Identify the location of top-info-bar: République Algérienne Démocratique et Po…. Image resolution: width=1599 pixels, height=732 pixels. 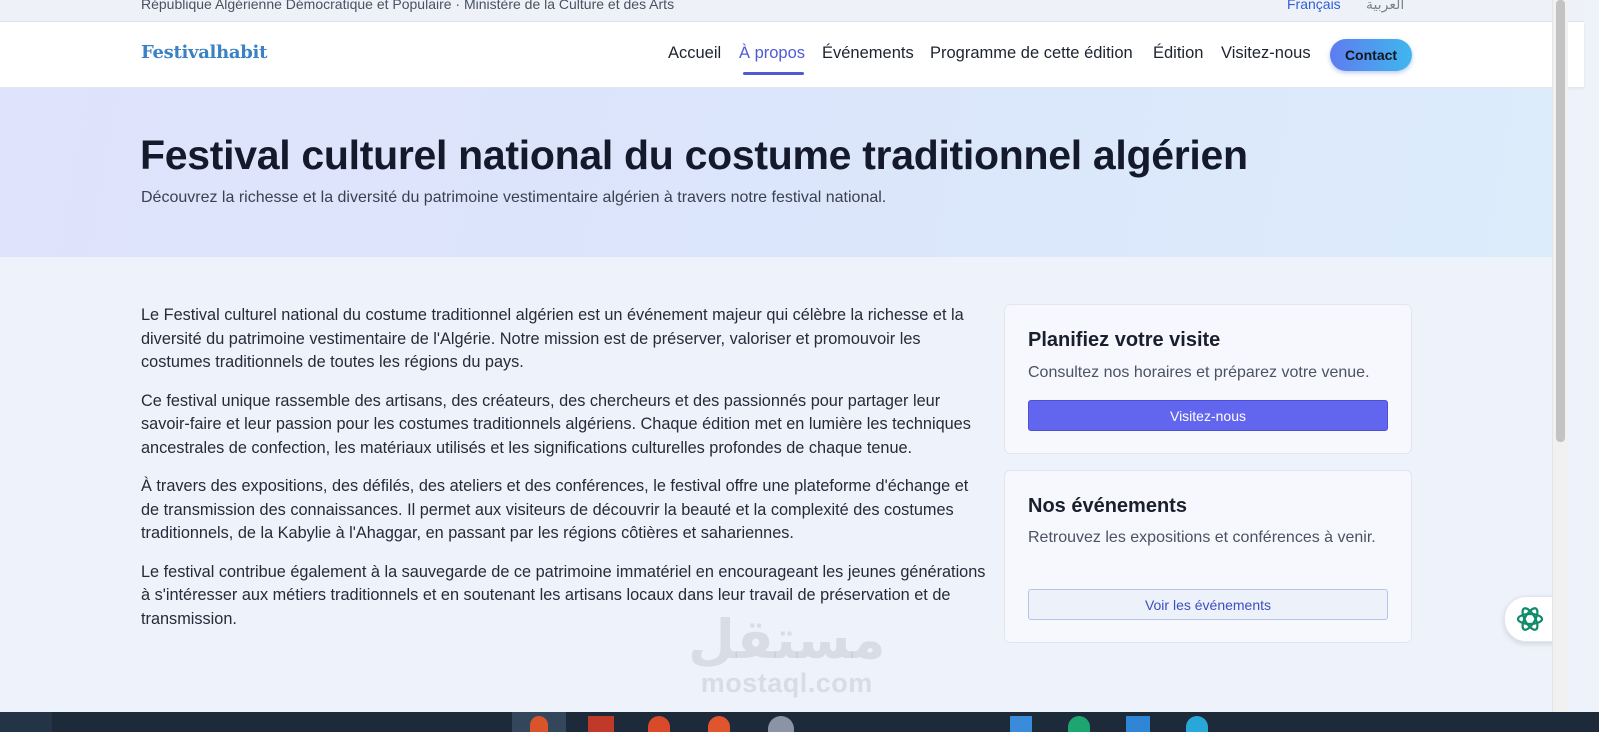
(792, 11).